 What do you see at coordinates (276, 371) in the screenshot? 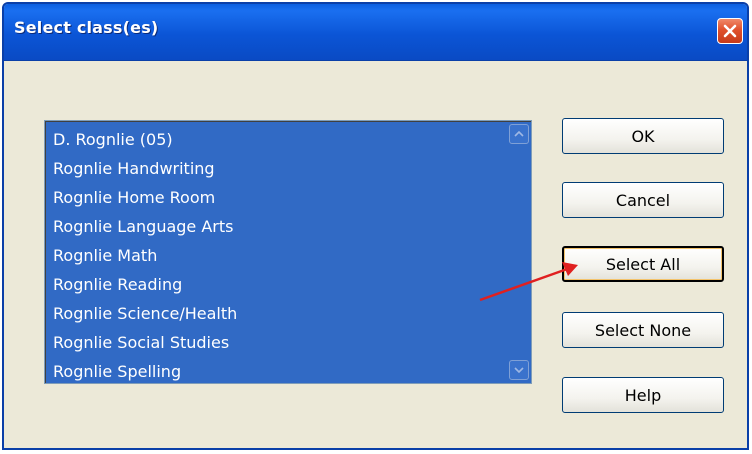
I see `list-item: Rognlie Spelling` at bounding box center [276, 371].